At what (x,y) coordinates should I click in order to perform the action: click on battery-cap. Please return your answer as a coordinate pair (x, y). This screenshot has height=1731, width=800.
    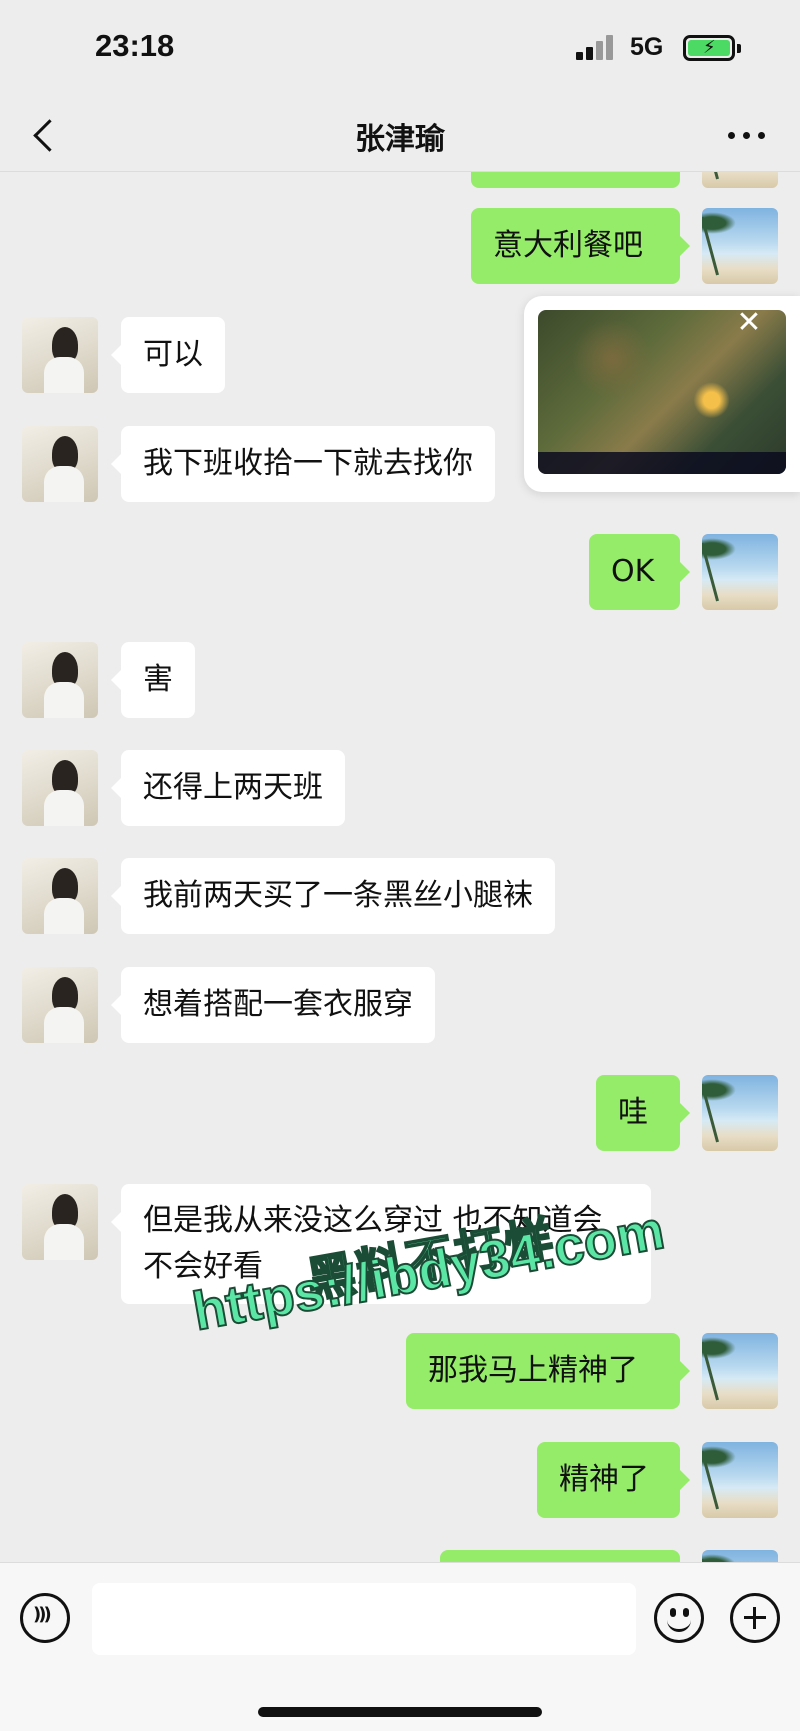
    Looking at the image, I should click on (739, 48).